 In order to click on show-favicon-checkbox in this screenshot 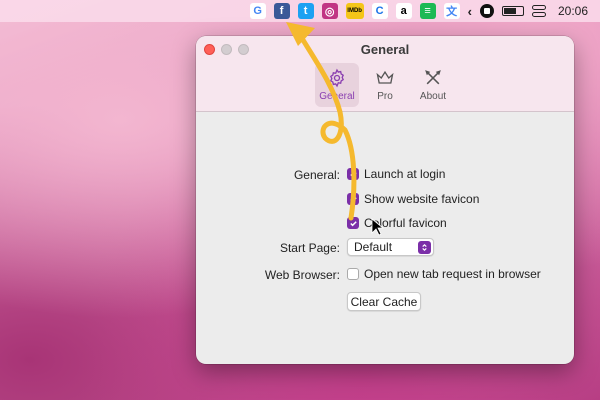, I will do `click(353, 199)`.